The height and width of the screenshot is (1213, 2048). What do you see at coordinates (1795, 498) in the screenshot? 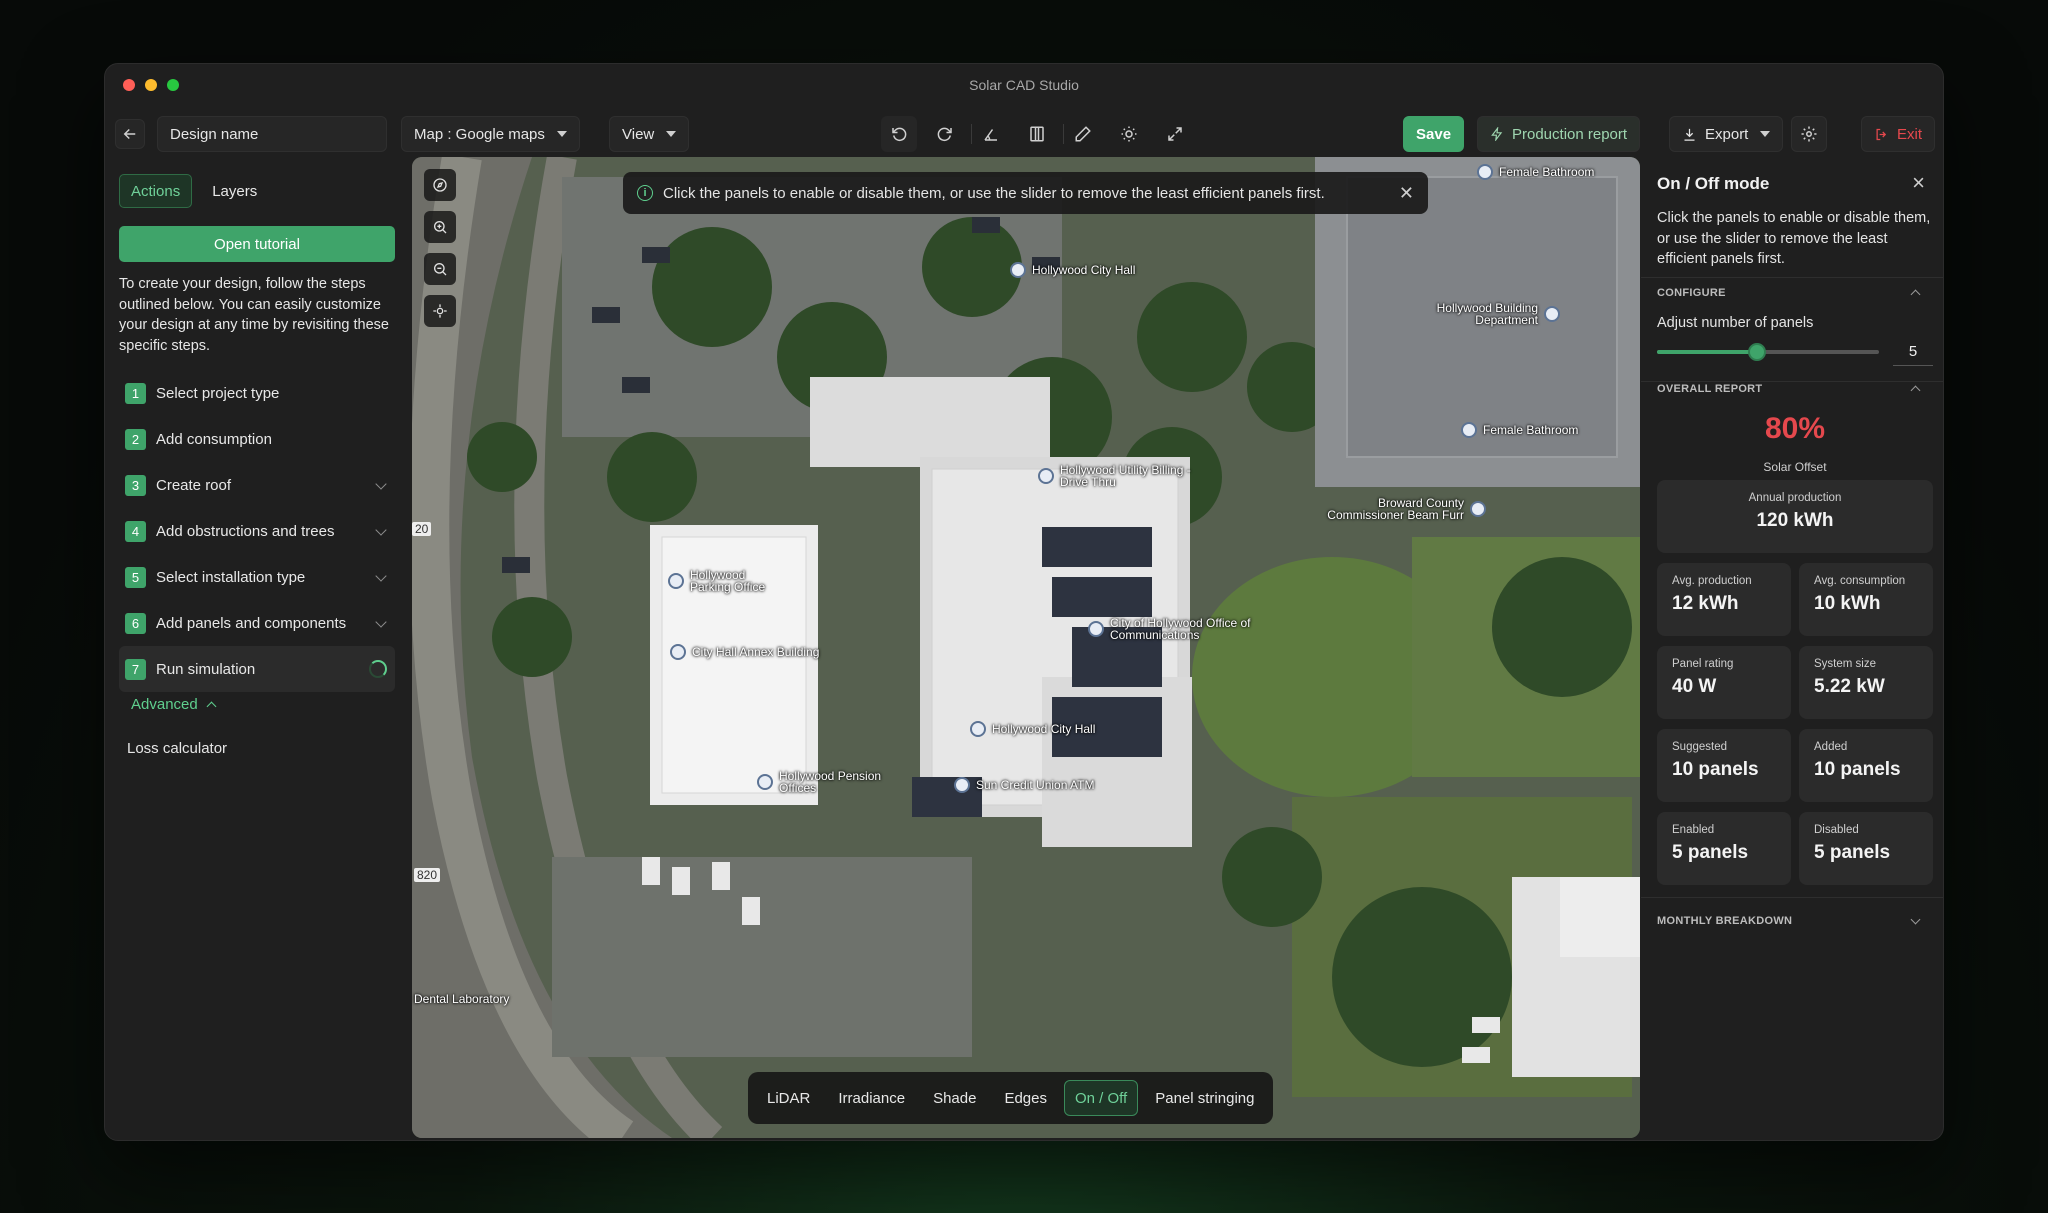
I see `card-label: Annual production` at bounding box center [1795, 498].